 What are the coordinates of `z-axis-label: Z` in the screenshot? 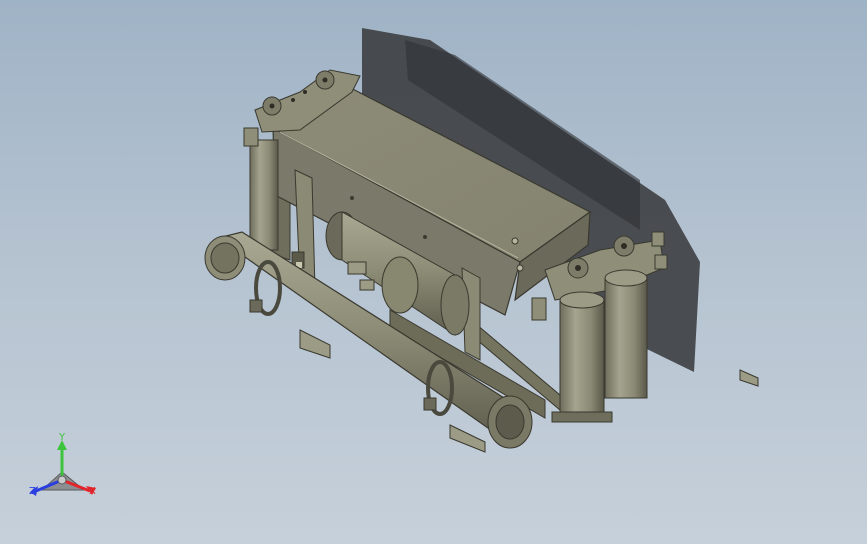 It's located at (32, 491).